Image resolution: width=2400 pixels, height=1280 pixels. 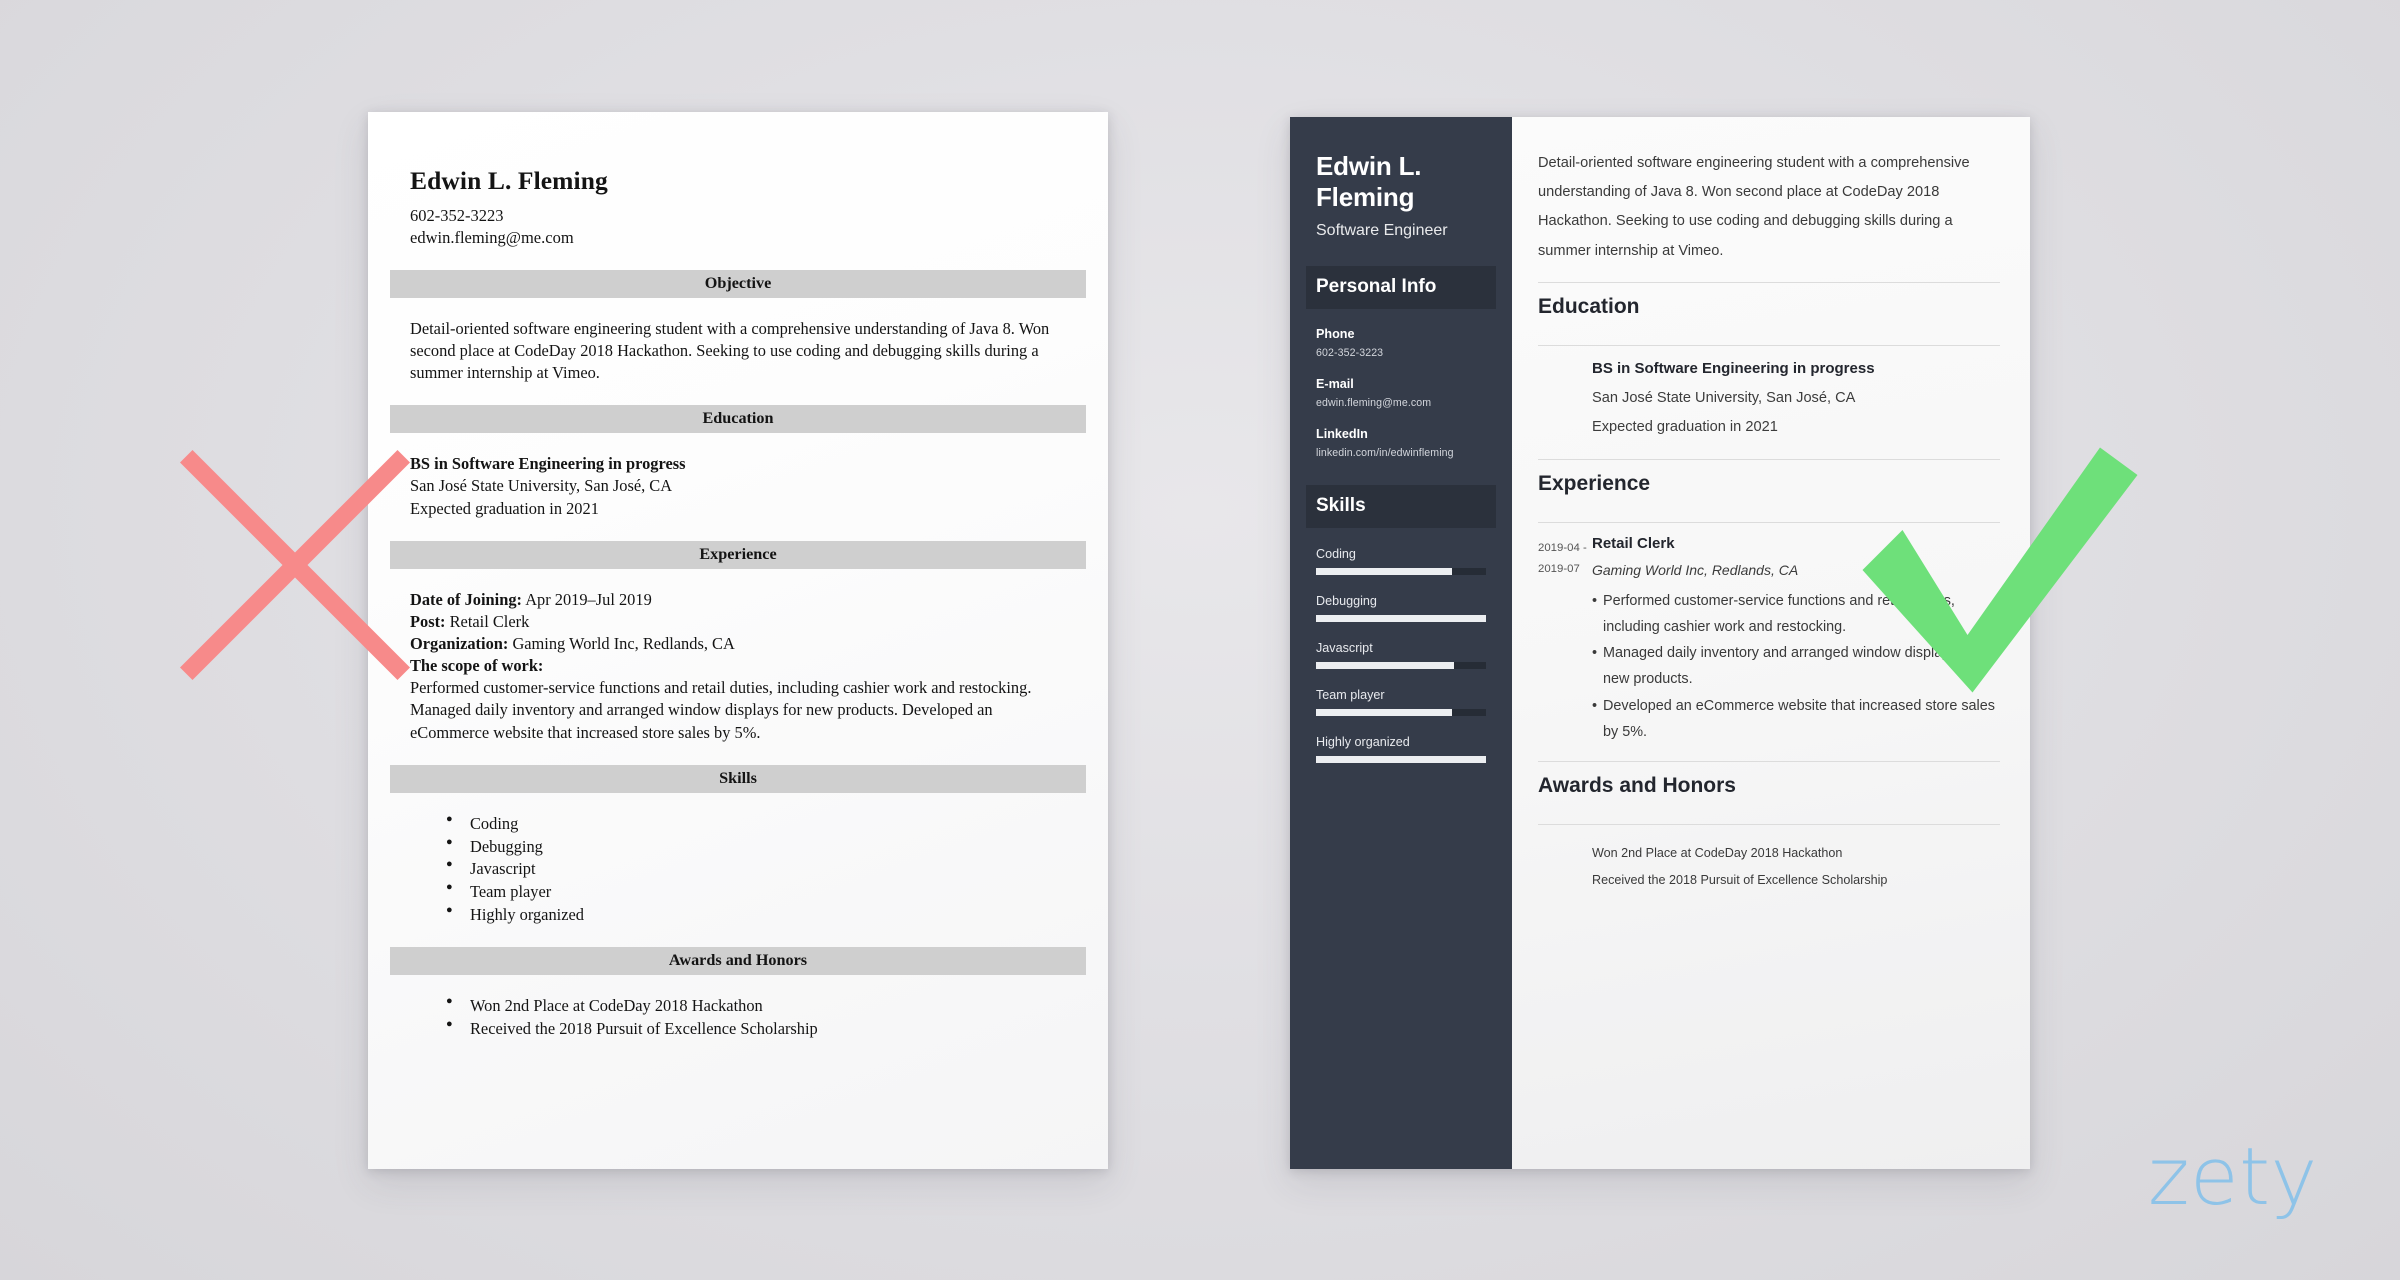 What do you see at coordinates (1374, 403) in the screenshot?
I see `good-field-value-email: edwin.fleming@me.com` at bounding box center [1374, 403].